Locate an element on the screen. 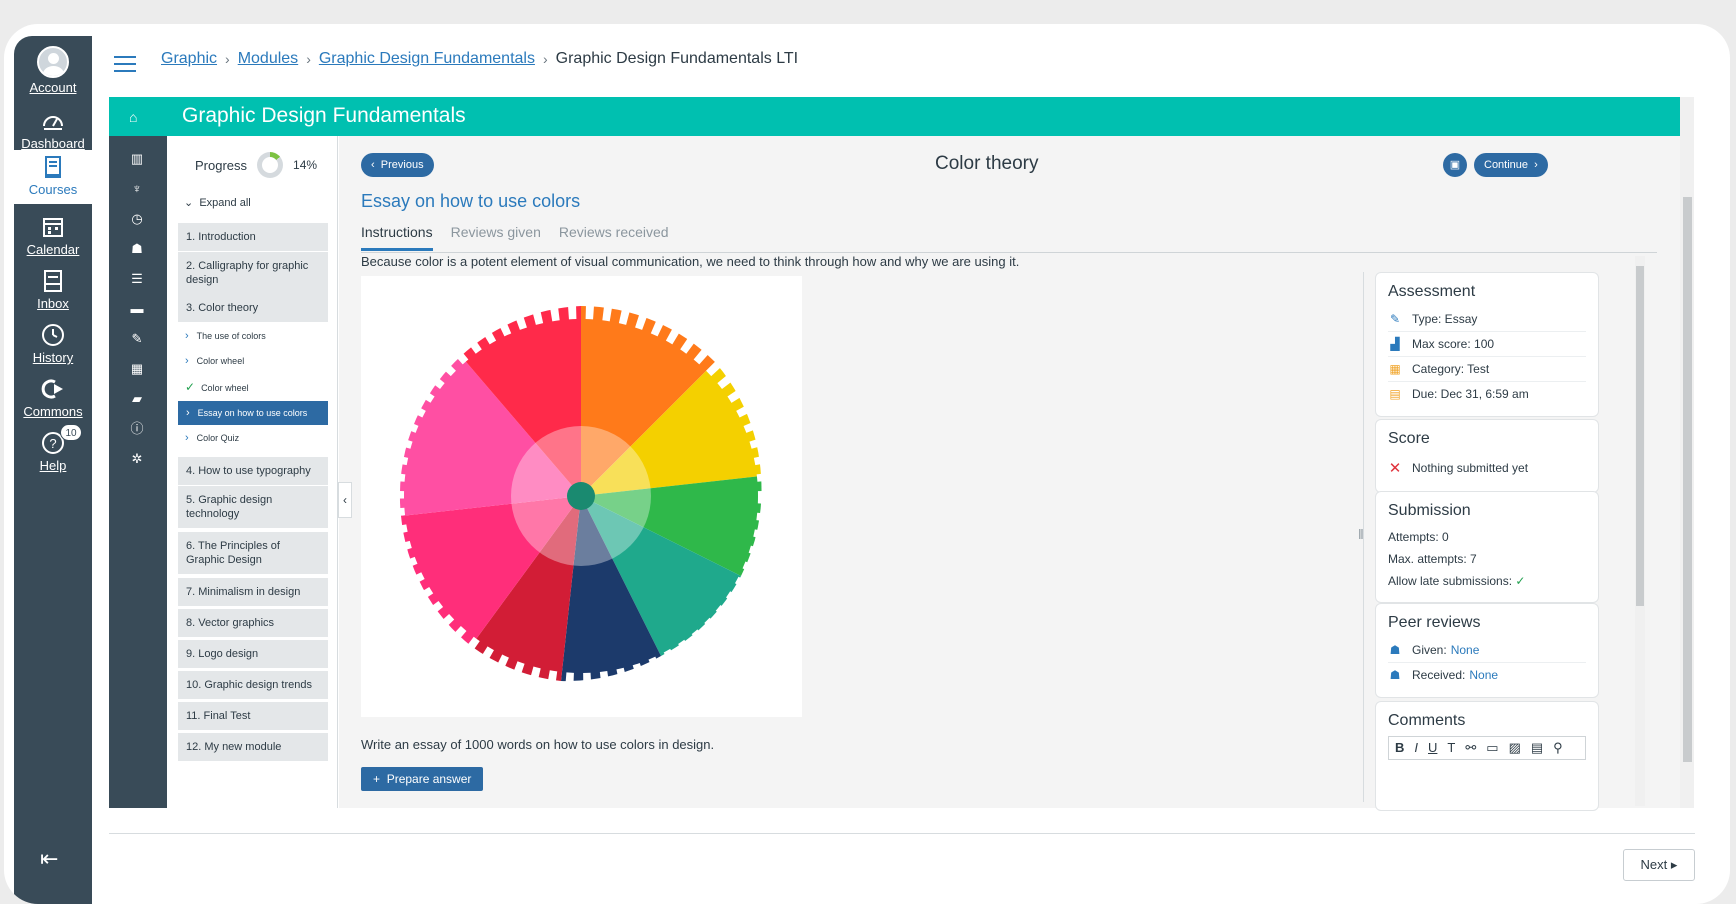 The image size is (1736, 904). tab-reviews-received: Reviews received is located at coordinates (614, 237).